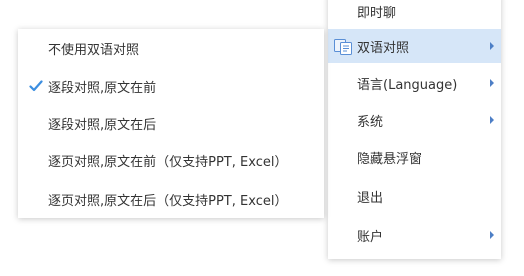 This screenshot has height=276, width=524. Describe the element at coordinates (168, 162) in the screenshot. I see `submenu-item-label: 逐页对照,原文在前（仅支持PPT, Excel）` at that location.